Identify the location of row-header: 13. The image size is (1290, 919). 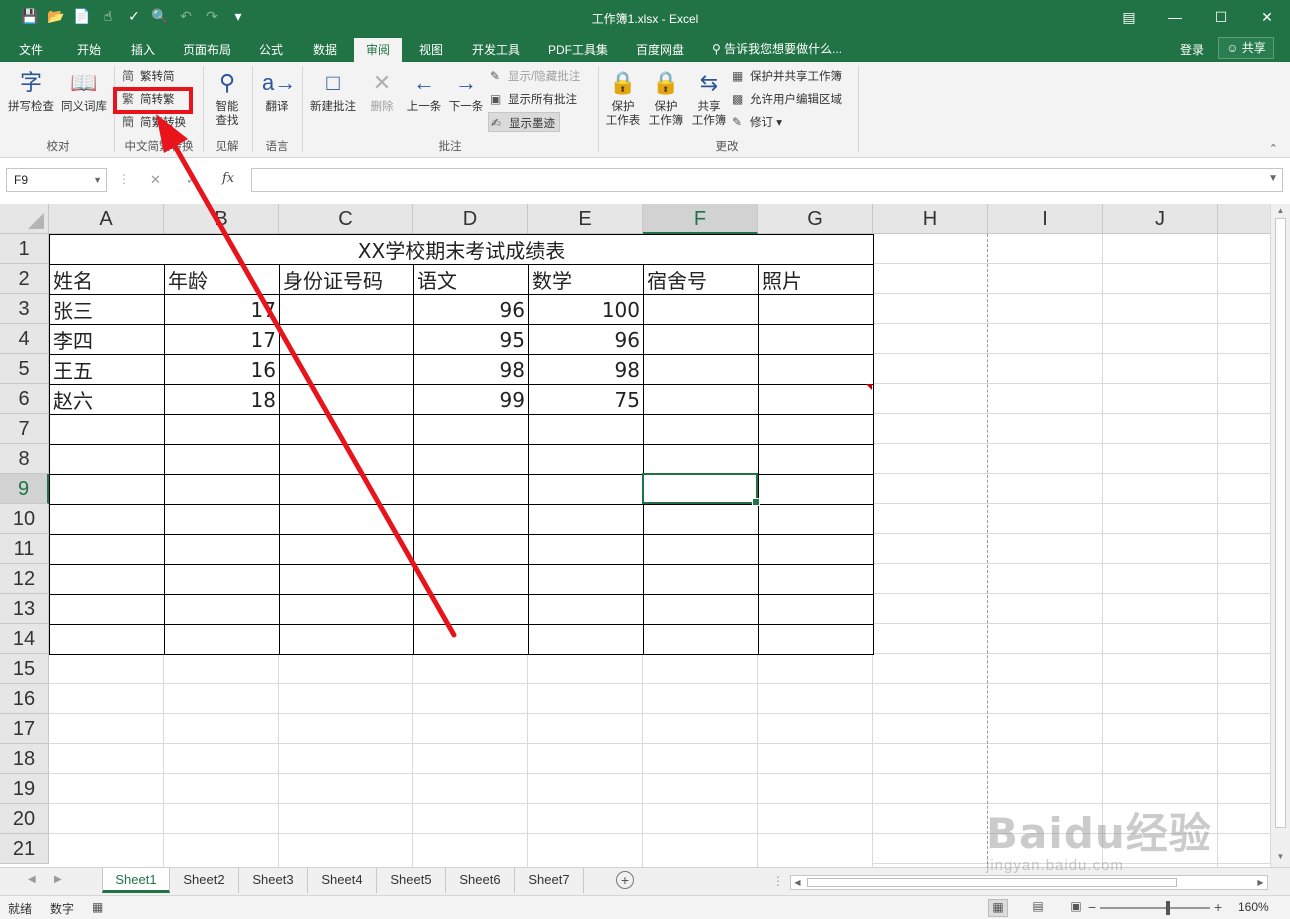
(24, 609).